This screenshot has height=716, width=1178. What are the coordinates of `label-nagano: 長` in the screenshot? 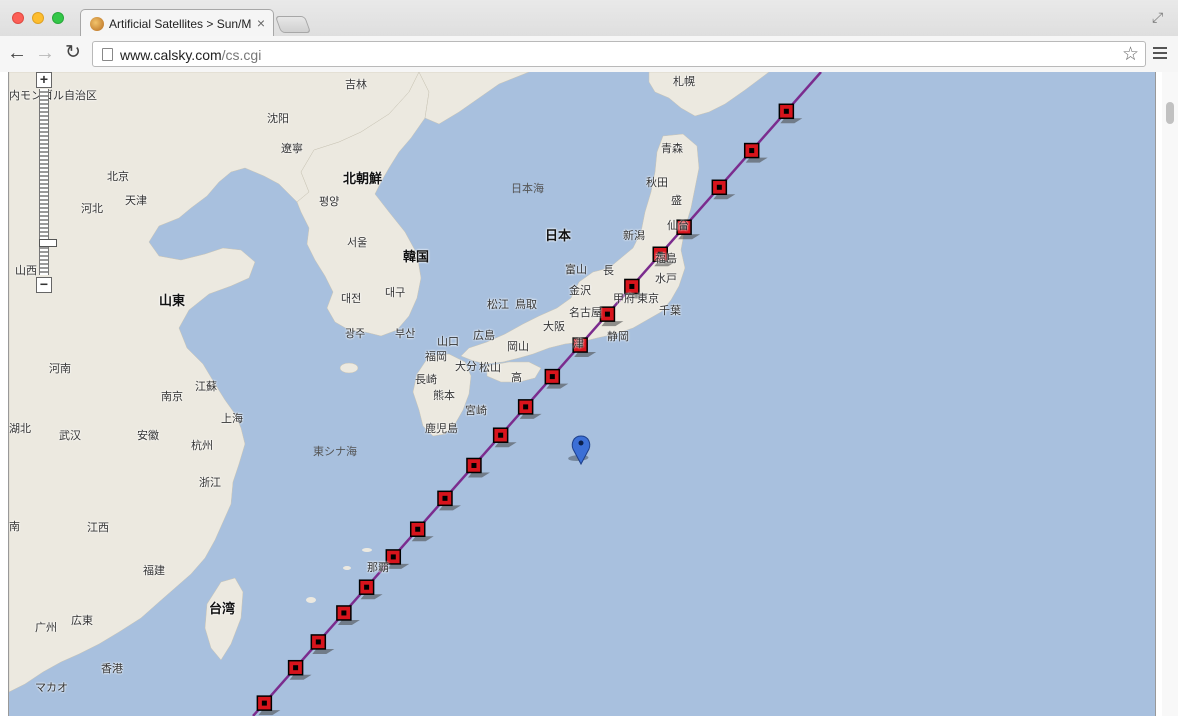 It's located at (608, 271).